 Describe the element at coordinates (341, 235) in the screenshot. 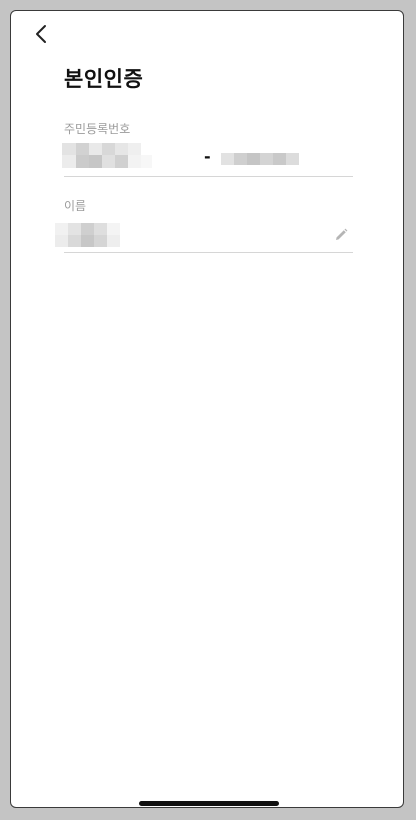

I see `pencil-icon` at that location.